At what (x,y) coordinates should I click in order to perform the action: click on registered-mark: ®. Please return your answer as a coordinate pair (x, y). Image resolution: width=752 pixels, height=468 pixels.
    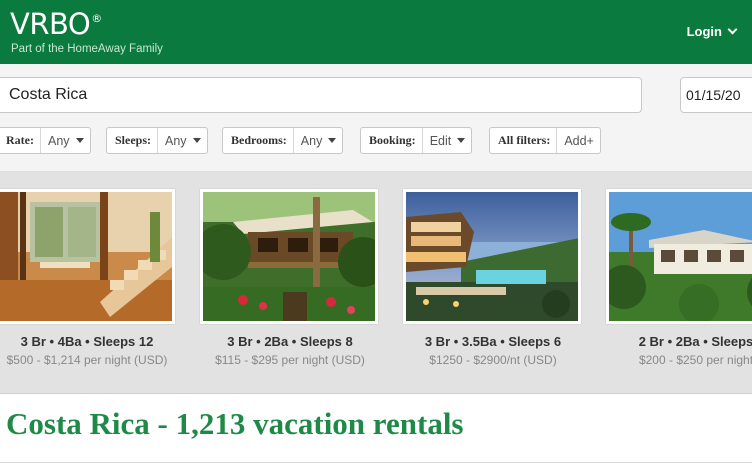
    Looking at the image, I should click on (96, 18).